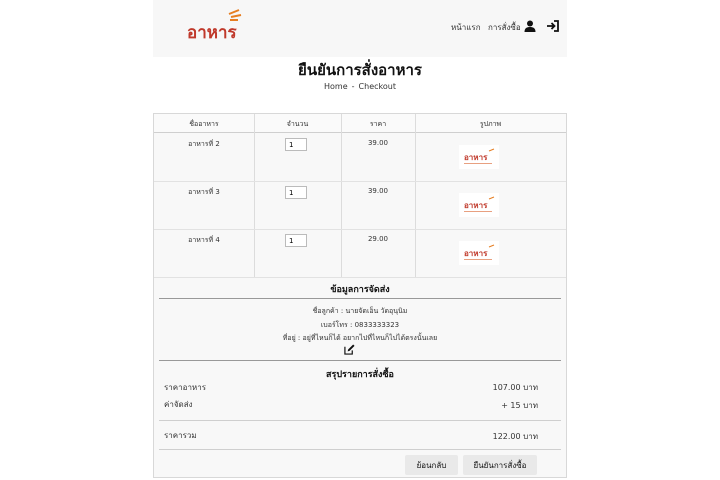  What do you see at coordinates (204, 144) in the screenshot?
I see `food-name: อาหารที่ 2` at bounding box center [204, 144].